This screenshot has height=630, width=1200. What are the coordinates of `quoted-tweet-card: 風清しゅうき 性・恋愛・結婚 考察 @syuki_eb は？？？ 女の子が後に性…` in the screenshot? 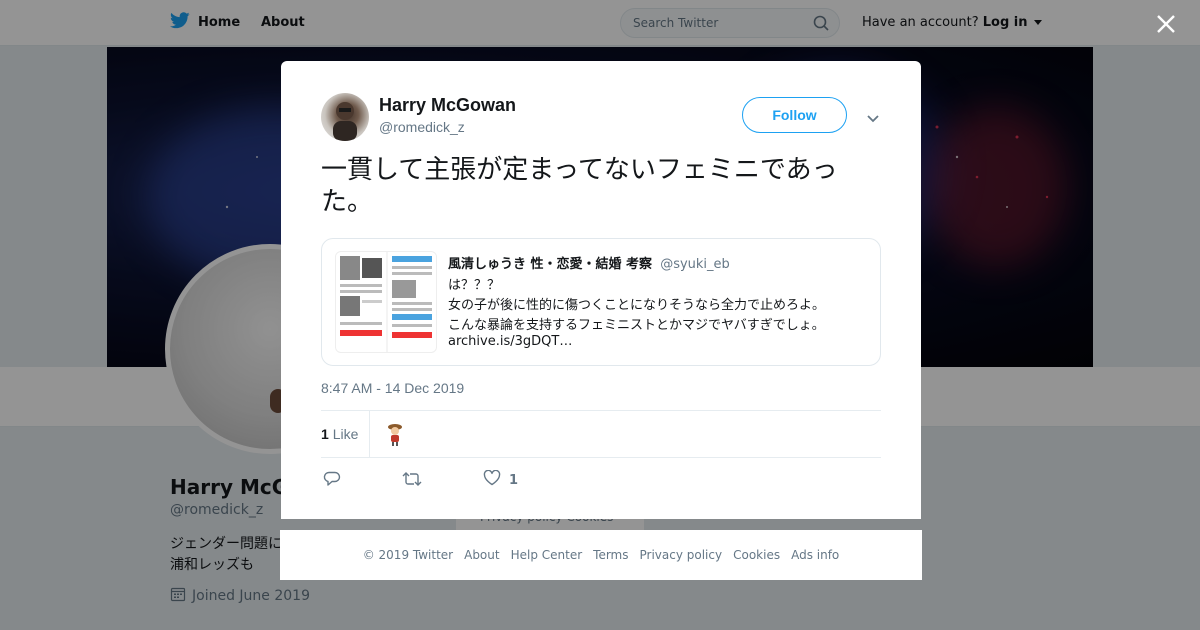 It's located at (601, 302).